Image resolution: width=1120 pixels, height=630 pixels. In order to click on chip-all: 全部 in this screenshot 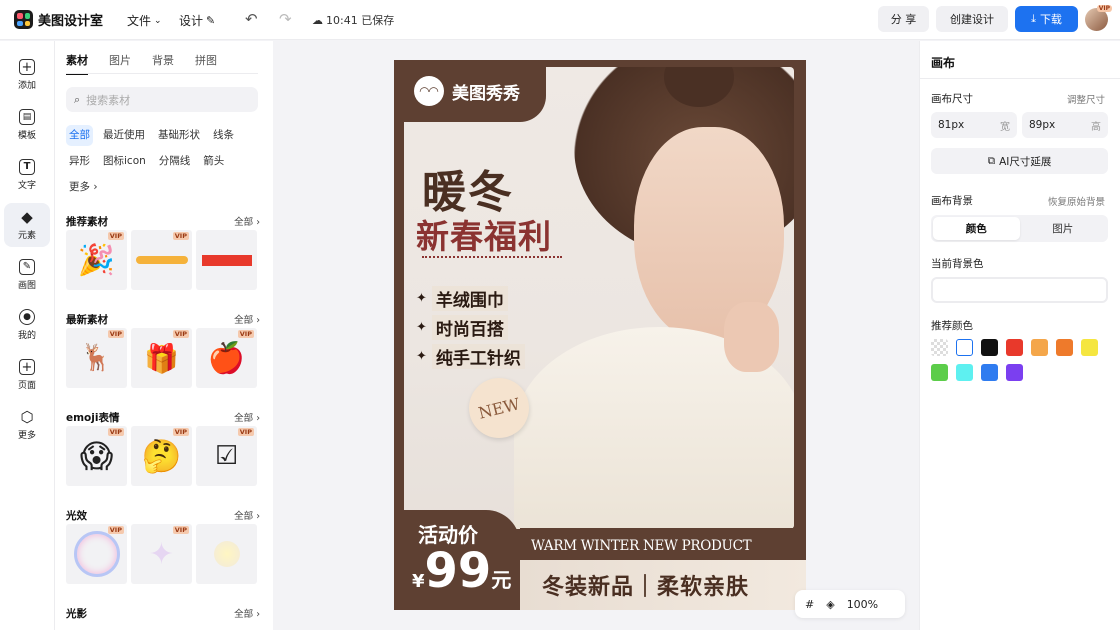, I will do `click(79, 135)`.